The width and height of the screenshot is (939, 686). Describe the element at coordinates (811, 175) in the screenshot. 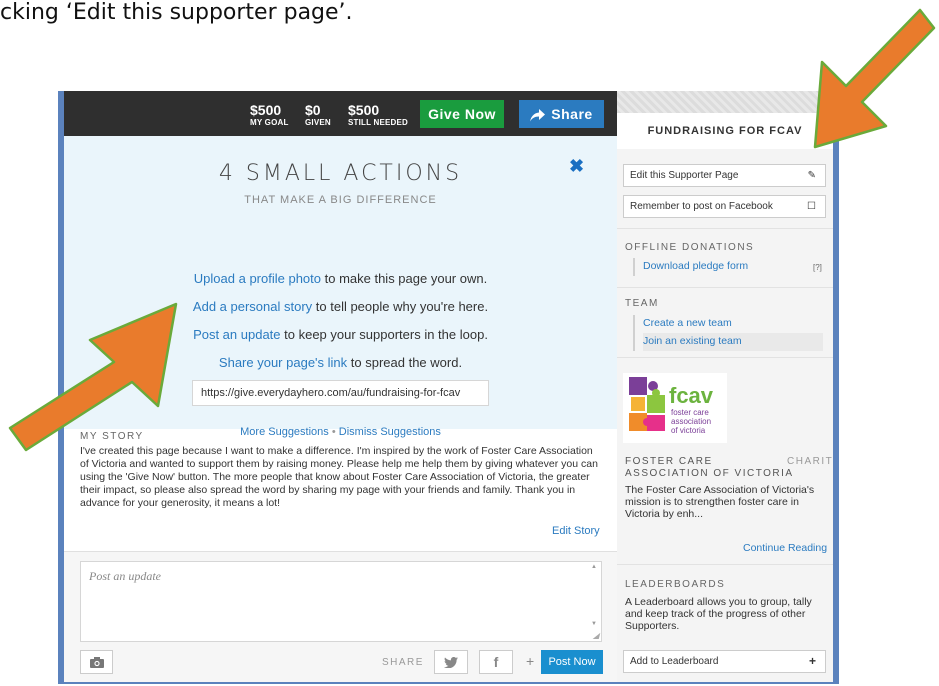

I see `pencil-icon: ✎` at that location.